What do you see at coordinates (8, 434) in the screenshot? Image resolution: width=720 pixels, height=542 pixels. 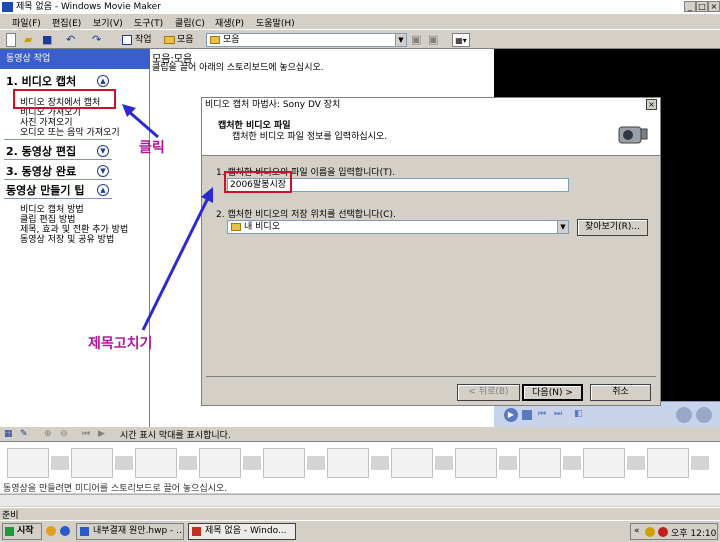 I see `timeline-toggle-icon: ▦` at bounding box center [8, 434].